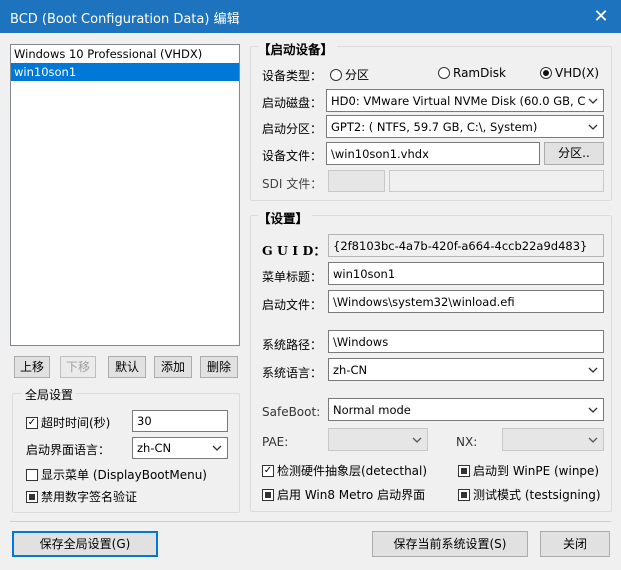 This screenshot has width=621, height=570. I want to click on guid-label: G U I D：, so click(294, 250).